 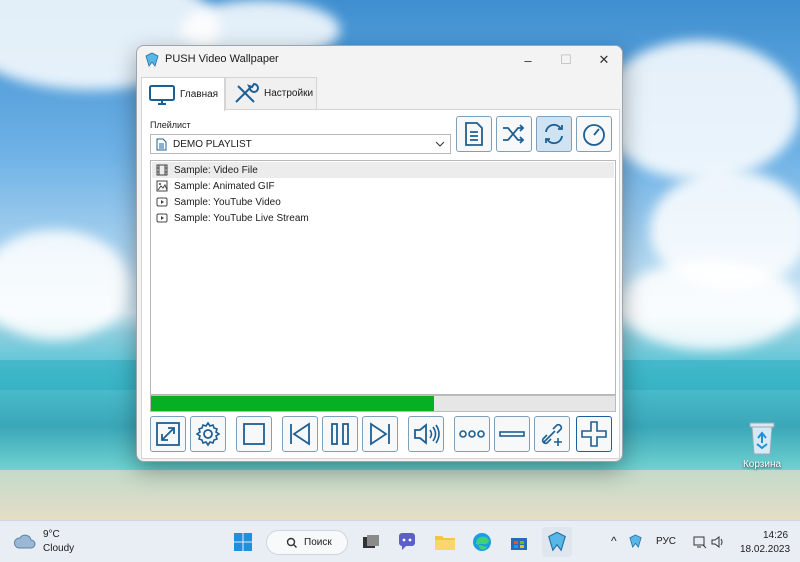 I want to click on store-icon, so click(x=519, y=544).